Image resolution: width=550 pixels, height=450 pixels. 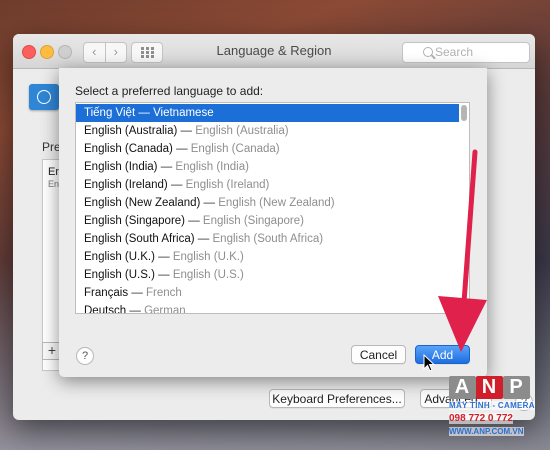 What do you see at coordinates (169, 91) in the screenshot?
I see `sheet-prompt: Select a preferred language to add:` at bounding box center [169, 91].